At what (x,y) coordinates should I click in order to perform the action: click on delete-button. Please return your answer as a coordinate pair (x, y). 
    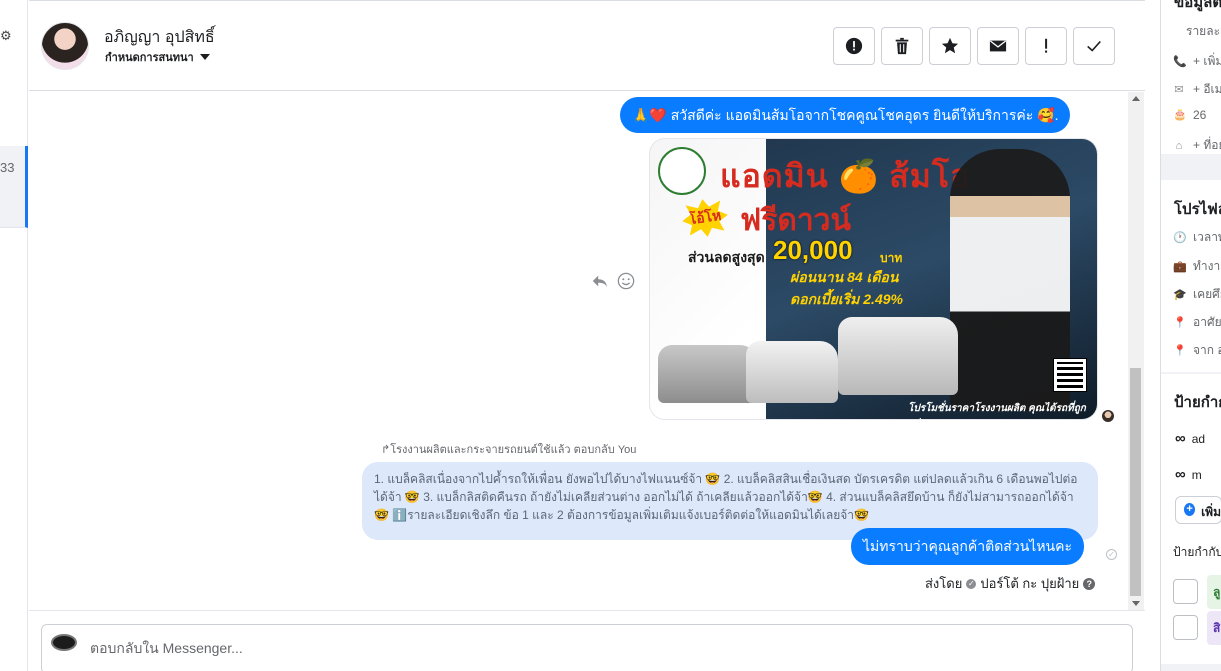
    Looking at the image, I should click on (902, 46).